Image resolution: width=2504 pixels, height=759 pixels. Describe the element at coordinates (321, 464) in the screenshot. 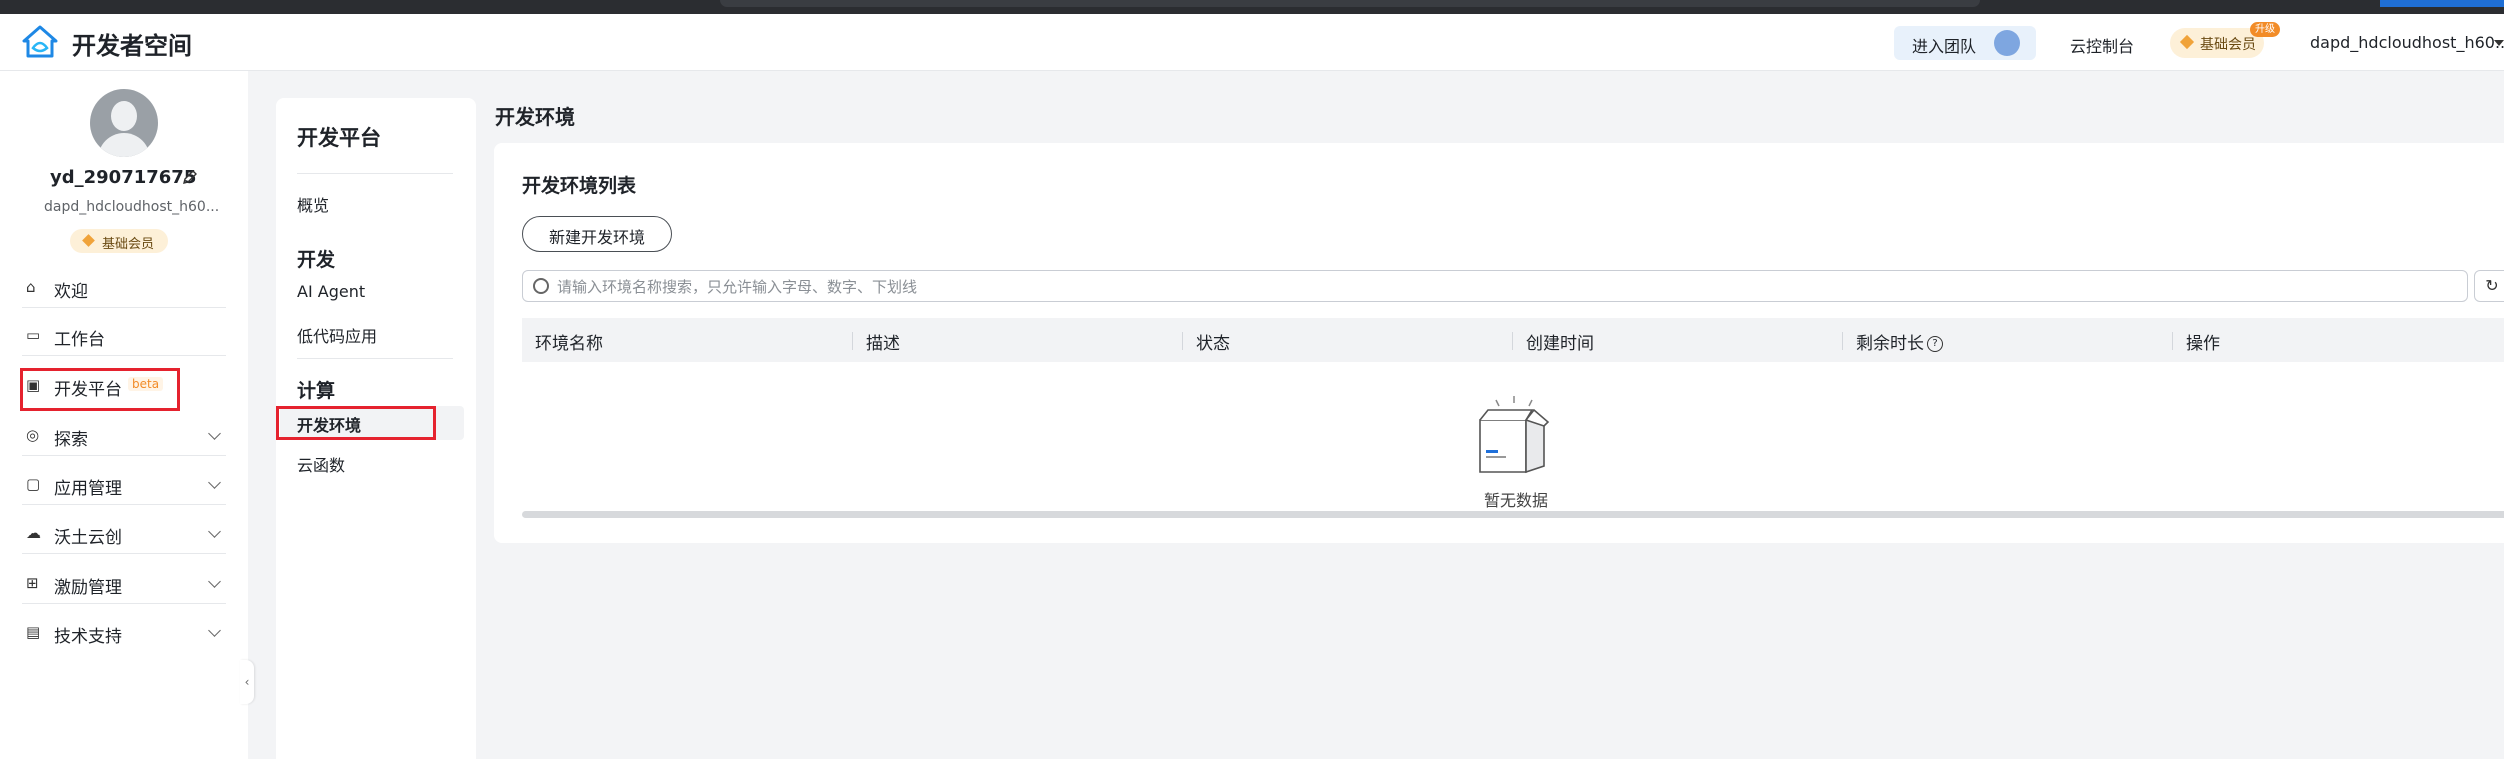

I see `subnav-item-cloud-func: 云函数` at that location.